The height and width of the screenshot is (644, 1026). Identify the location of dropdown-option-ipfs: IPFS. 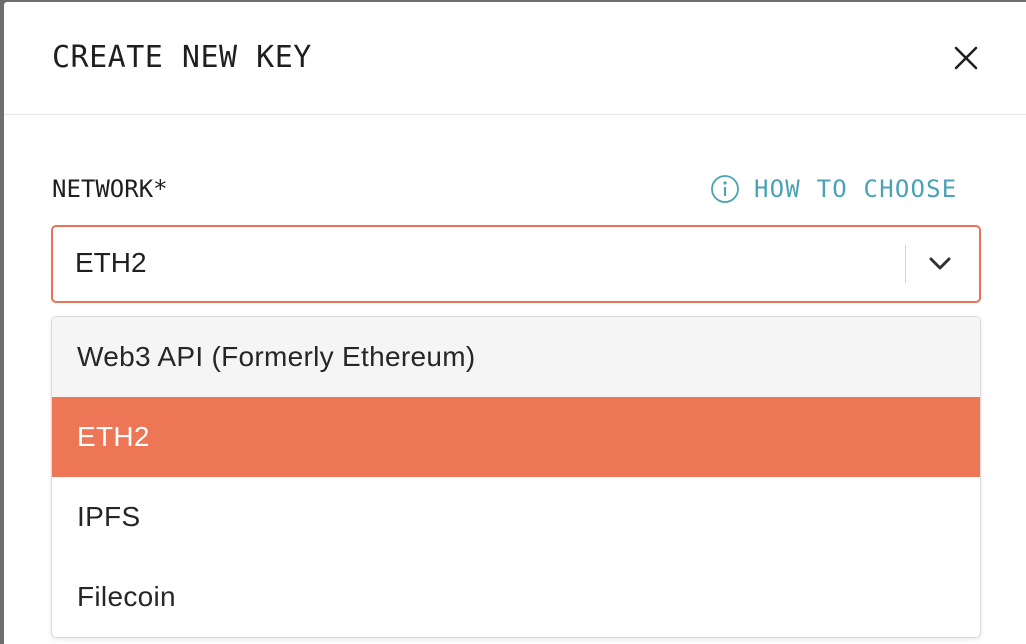
(516, 517).